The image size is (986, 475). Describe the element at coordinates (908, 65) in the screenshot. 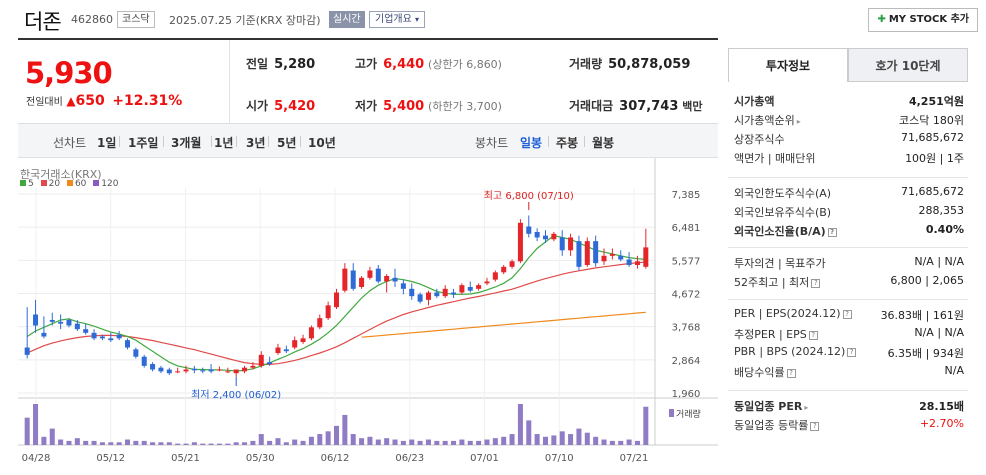

I see `tab-order-book: 호가 10단계` at that location.